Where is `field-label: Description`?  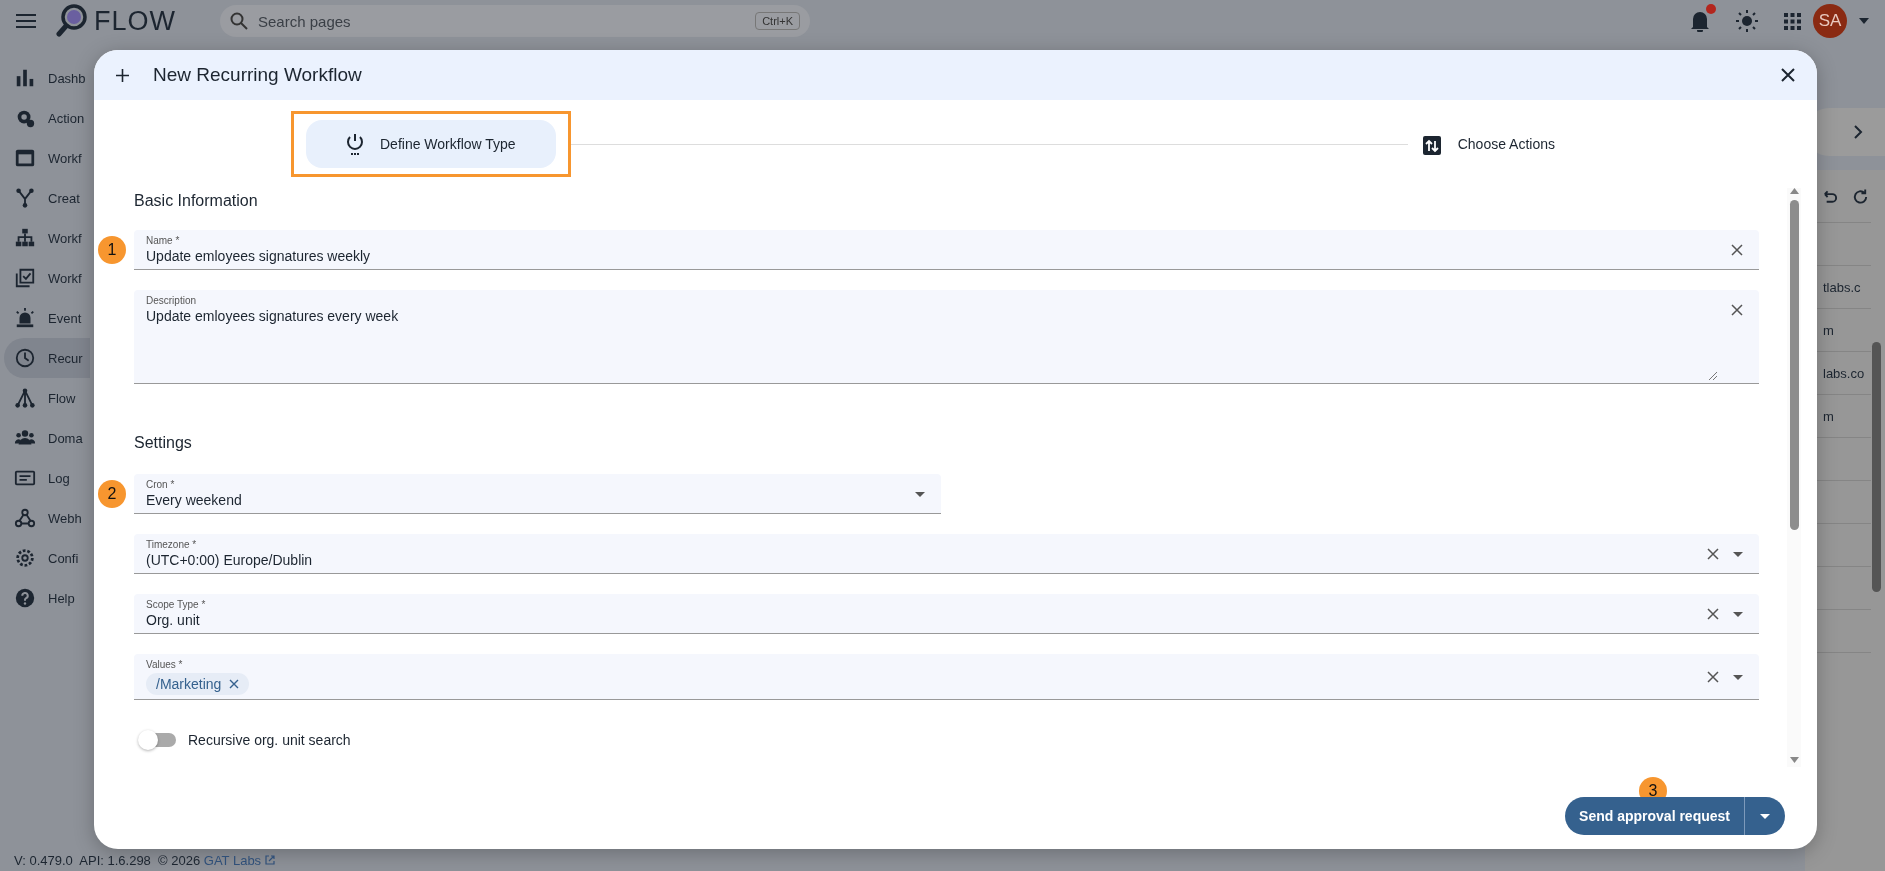
field-label: Description is located at coordinates (172, 301).